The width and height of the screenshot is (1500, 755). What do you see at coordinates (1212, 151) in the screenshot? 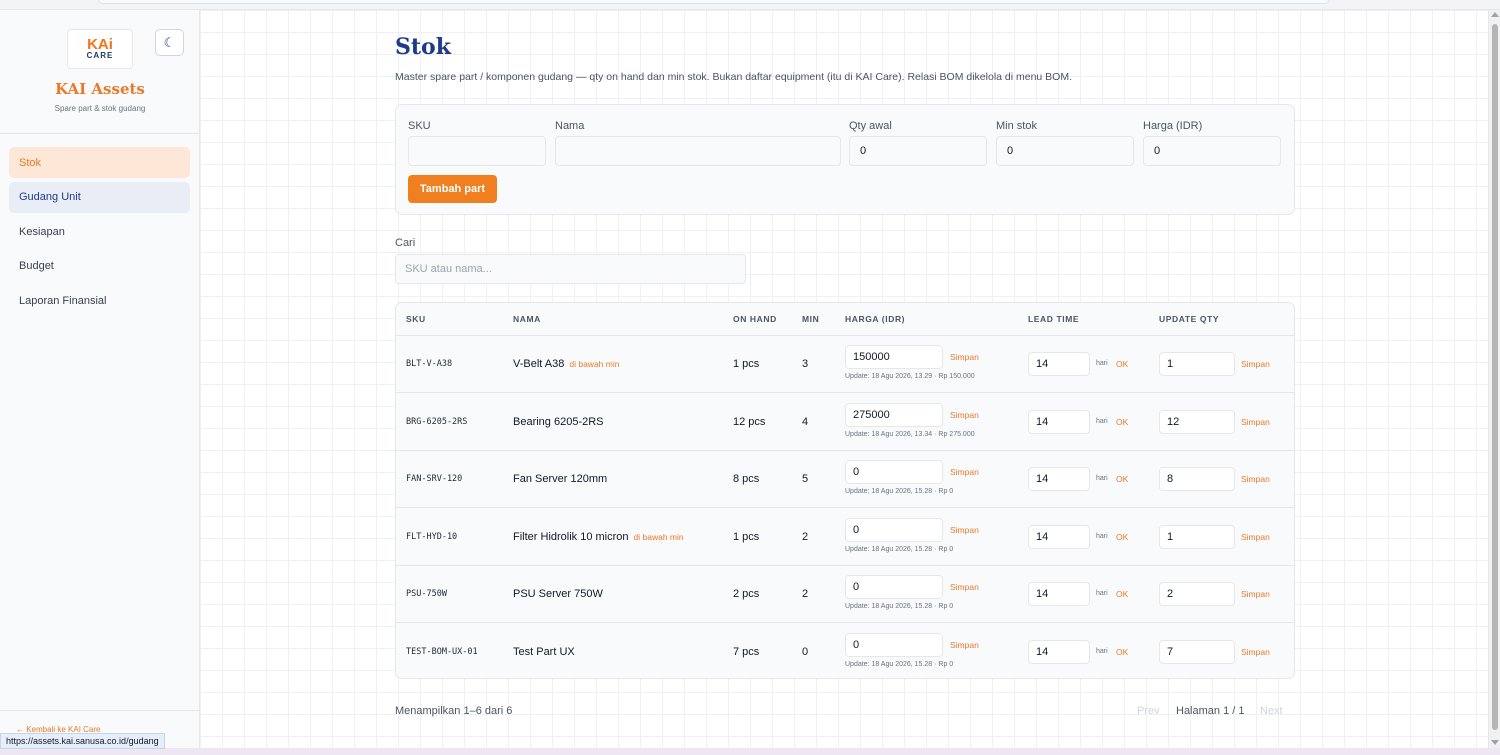
I see `harga-input: 0` at bounding box center [1212, 151].